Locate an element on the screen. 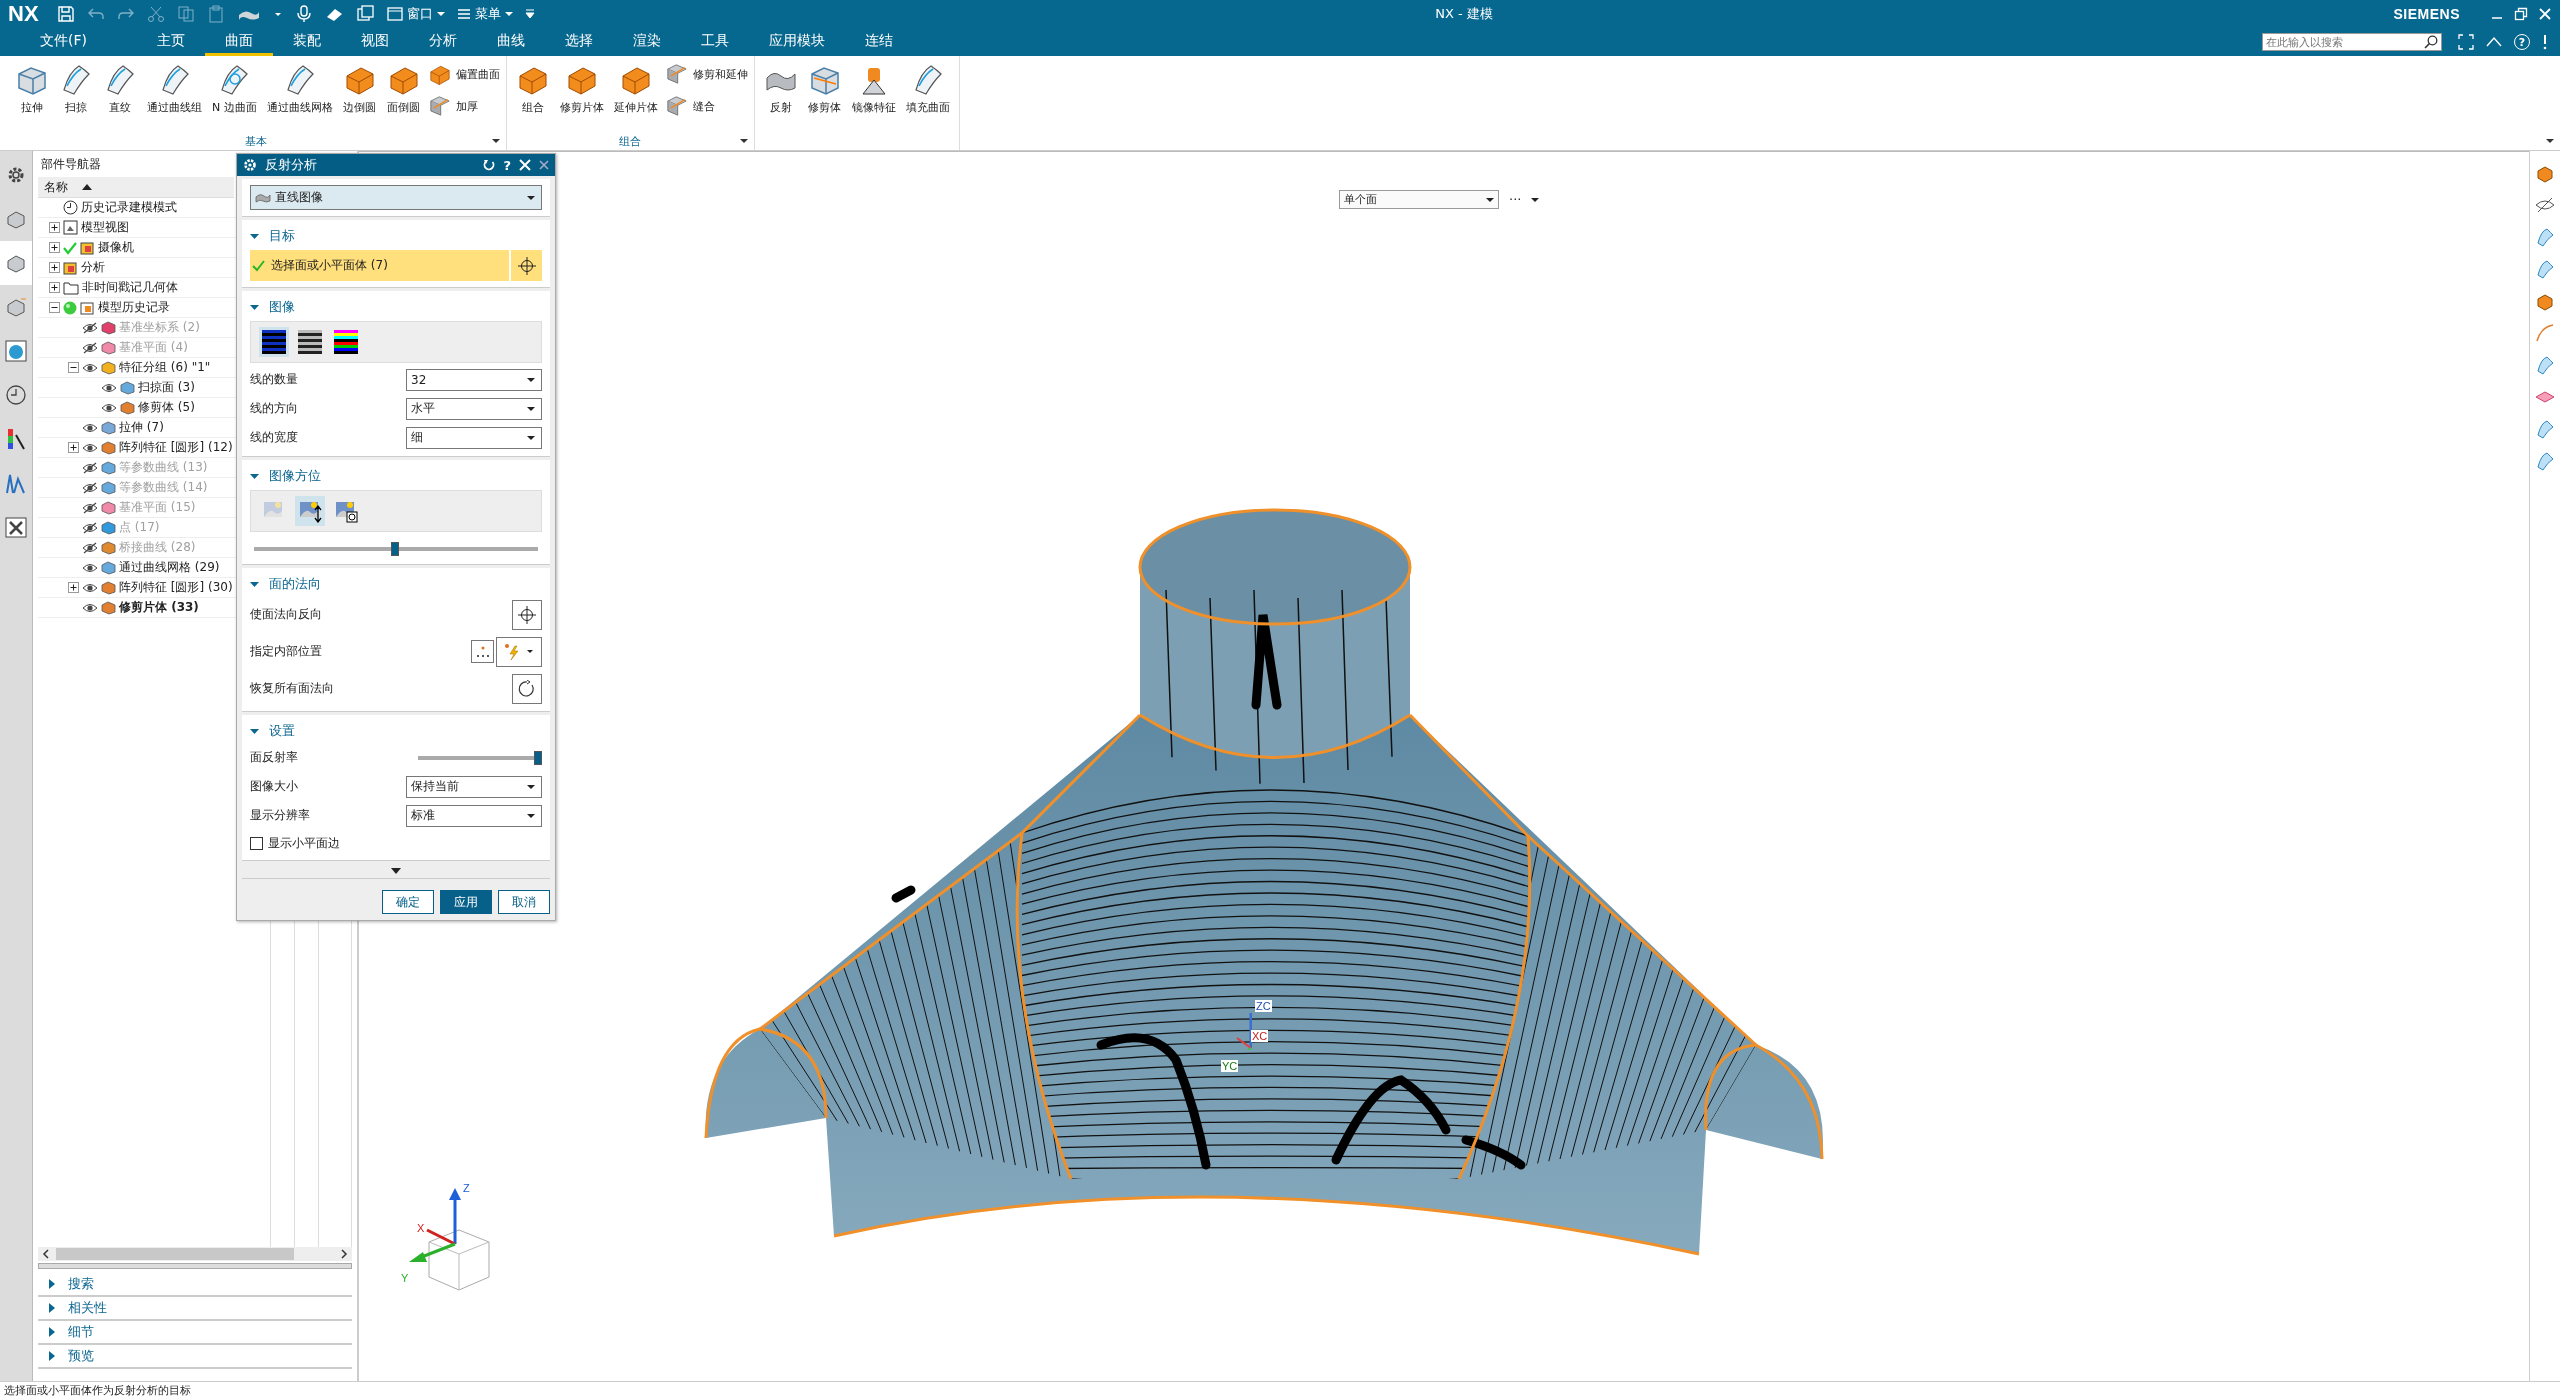  ribbon-button: 边倒圆 is located at coordinates (359, 96).